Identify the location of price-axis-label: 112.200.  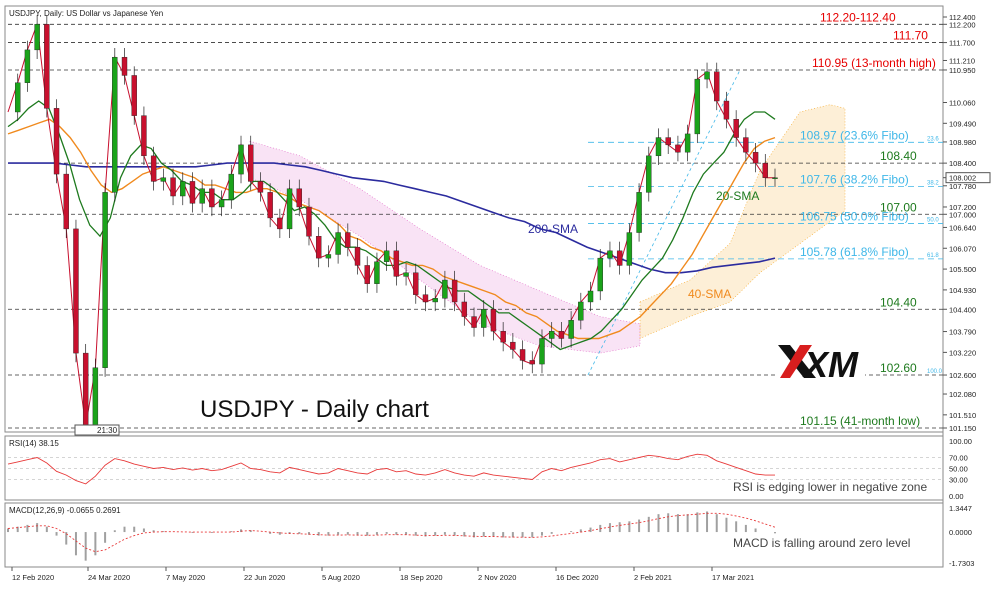
(962, 24).